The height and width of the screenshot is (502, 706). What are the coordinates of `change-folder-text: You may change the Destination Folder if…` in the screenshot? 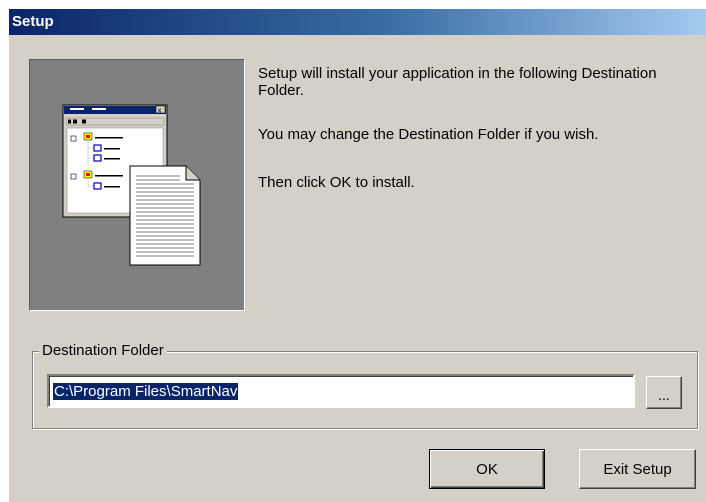 It's located at (428, 134).